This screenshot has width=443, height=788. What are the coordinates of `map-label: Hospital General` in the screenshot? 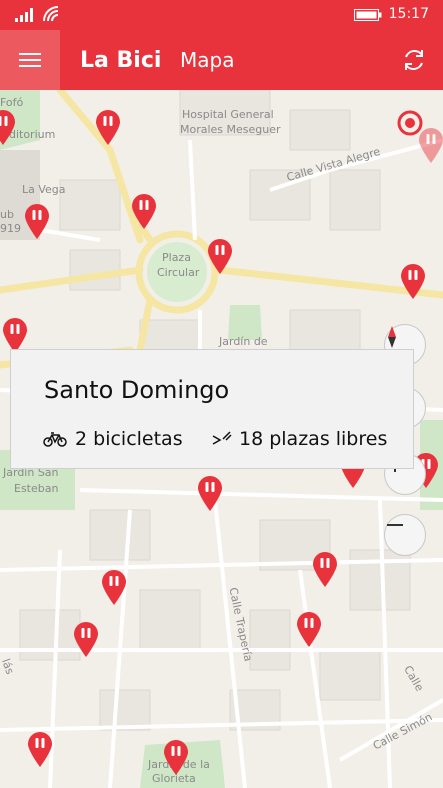 It's located at (228, 114).